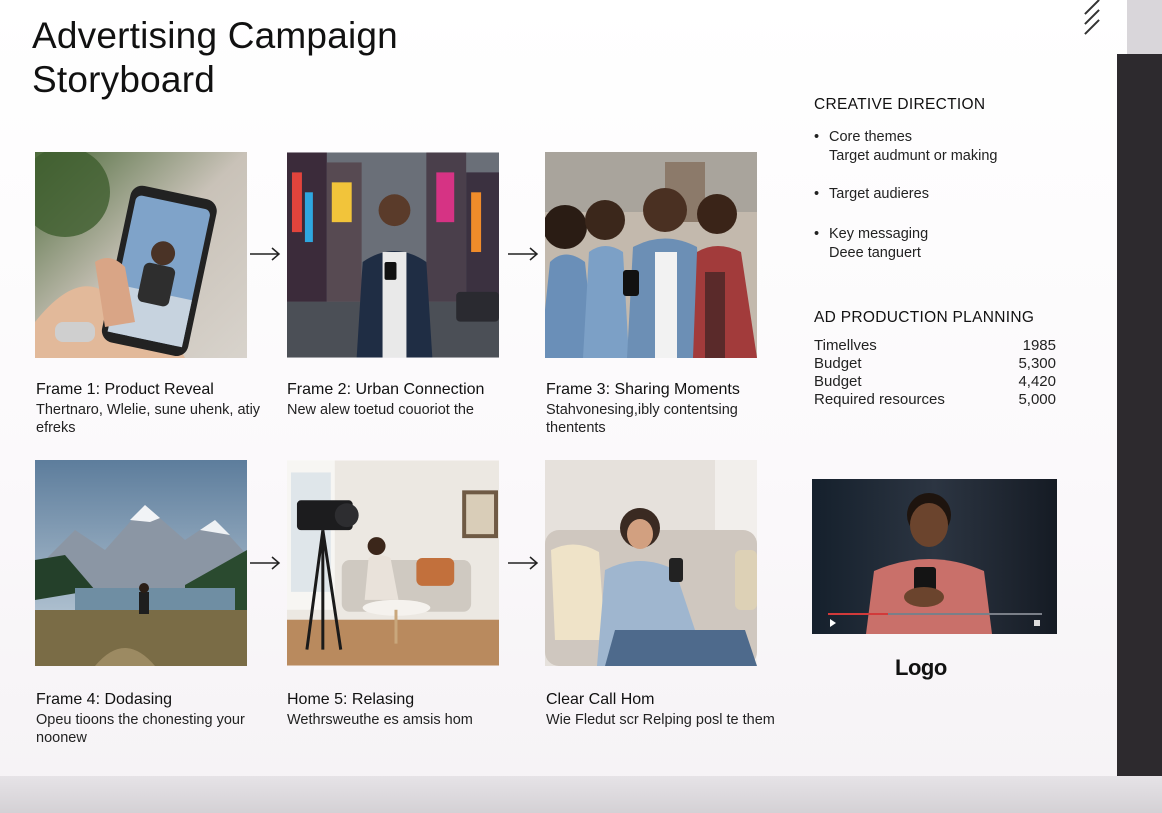 The height and width of the screenshot is (813, 1162). I want to click on row-value: 5,000, so click(1037, 399).